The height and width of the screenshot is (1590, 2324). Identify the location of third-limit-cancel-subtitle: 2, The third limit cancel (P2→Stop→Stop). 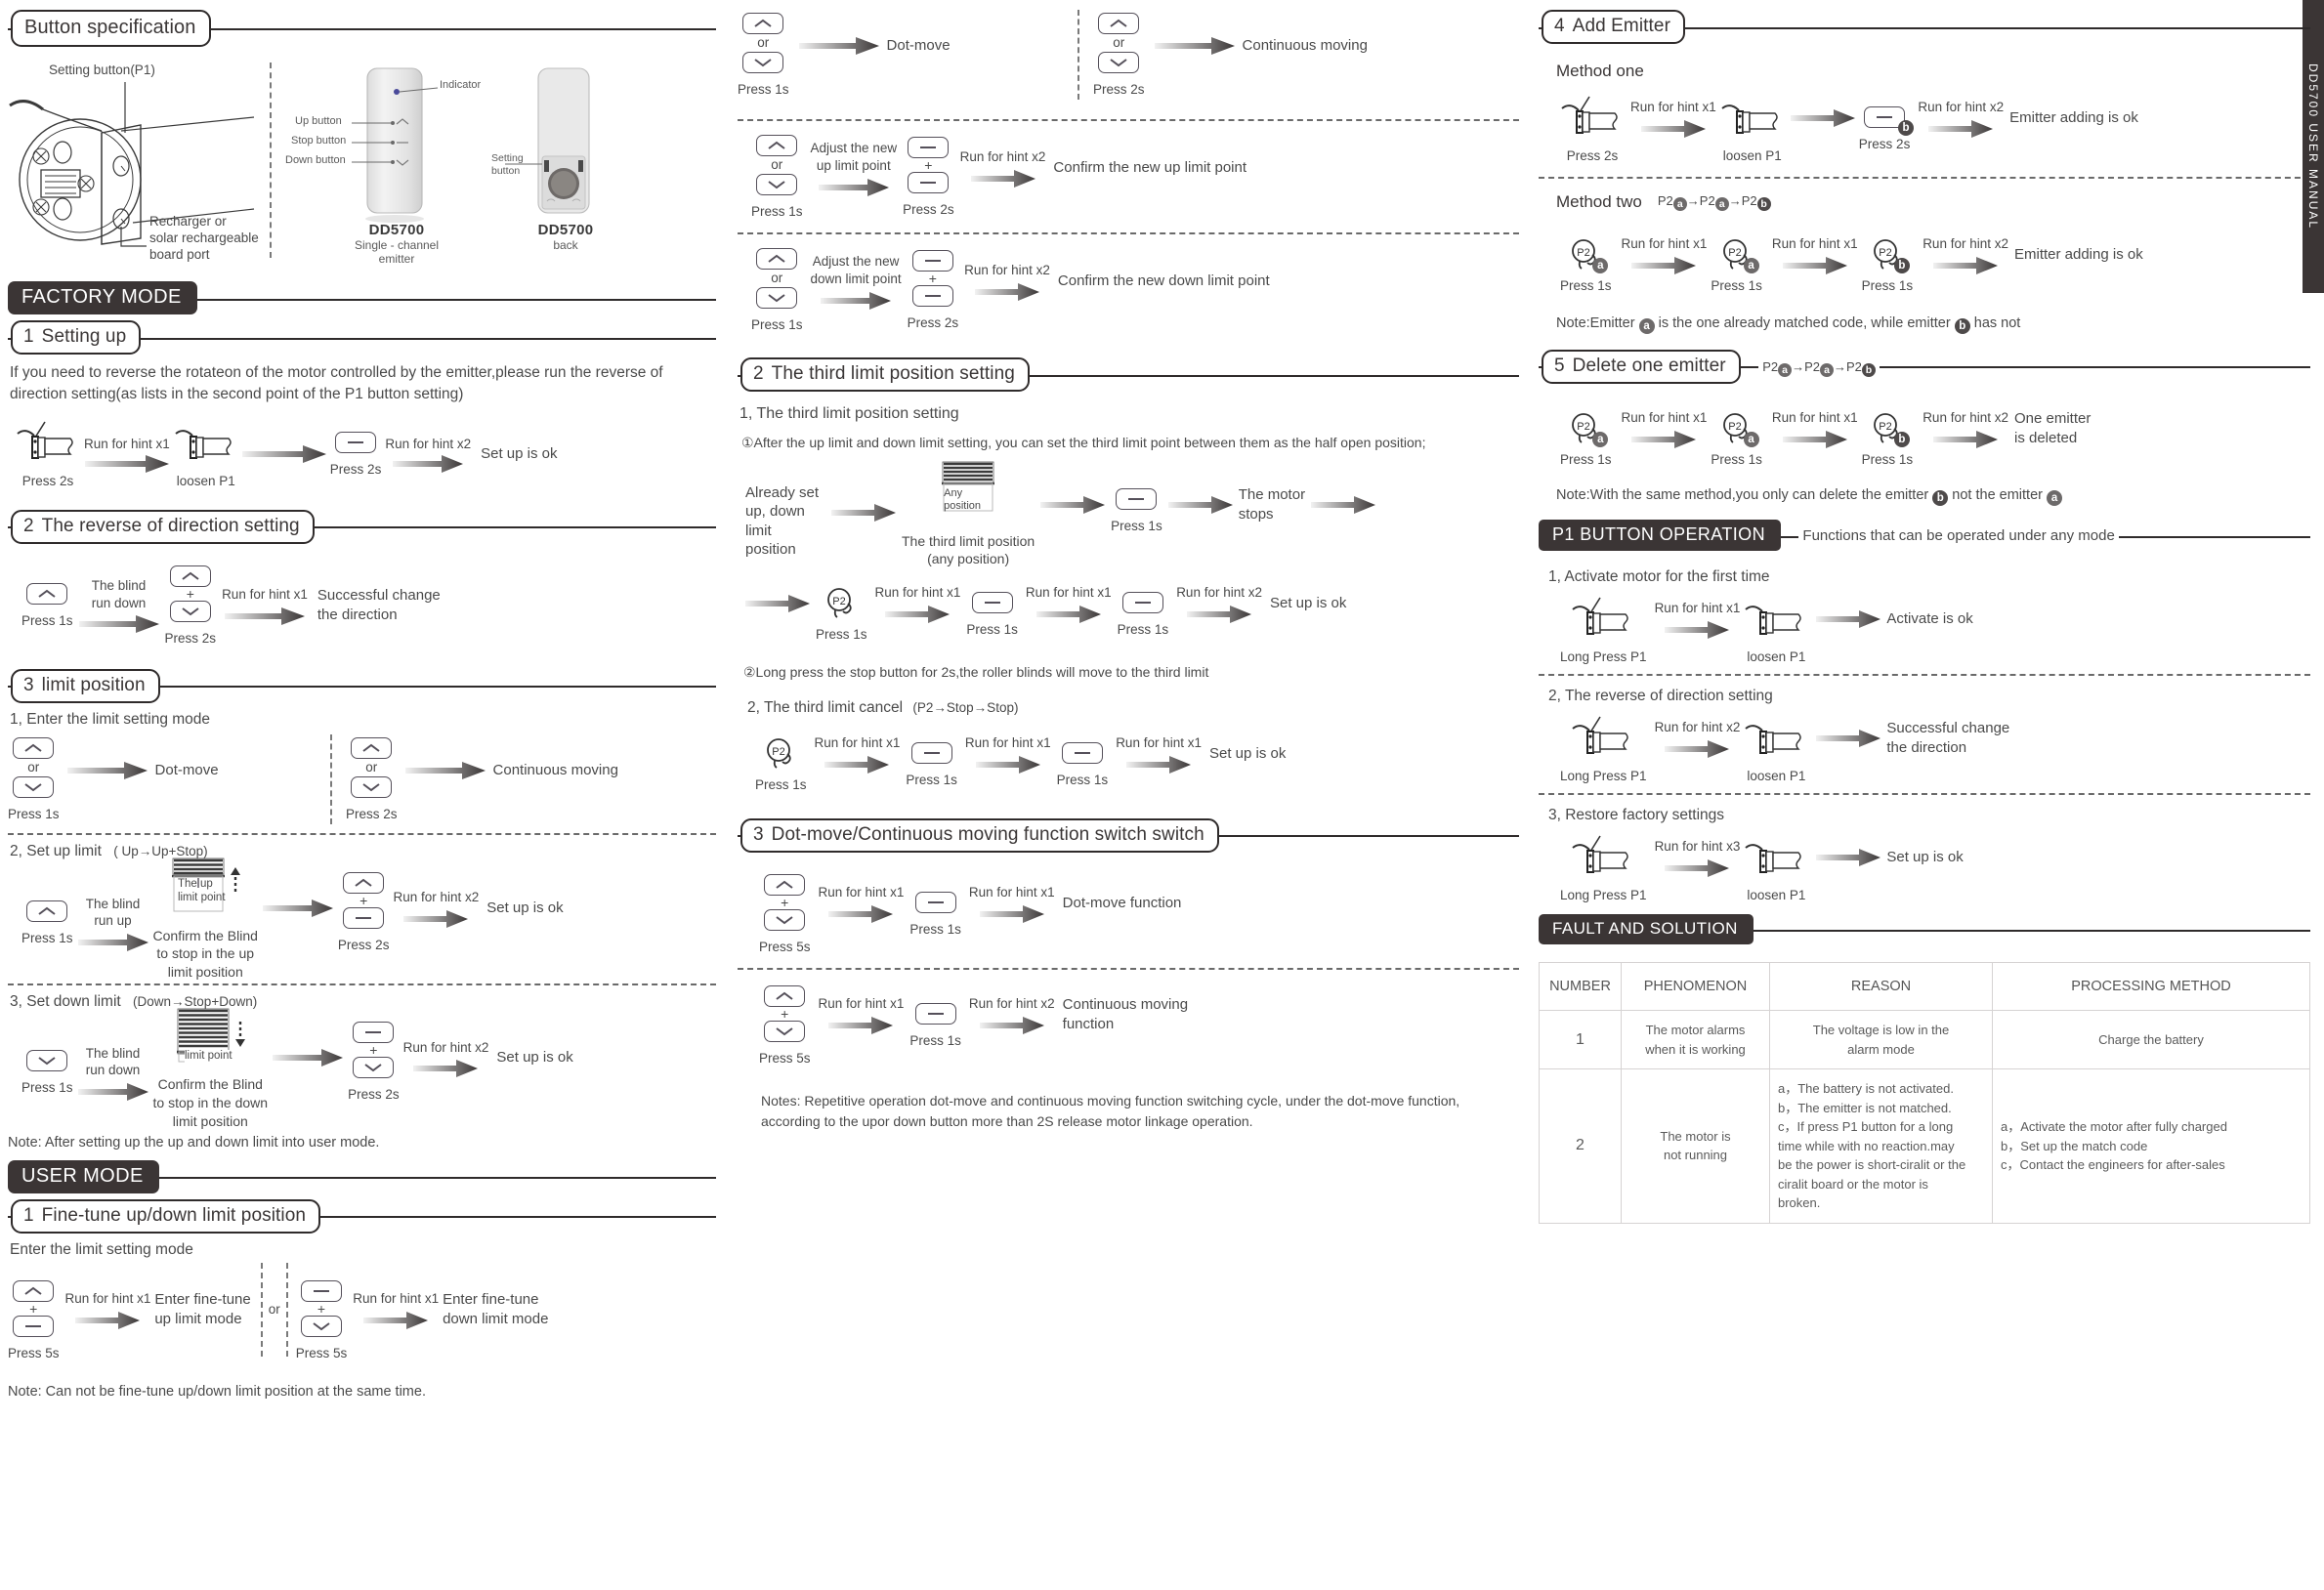
(1133, 708).